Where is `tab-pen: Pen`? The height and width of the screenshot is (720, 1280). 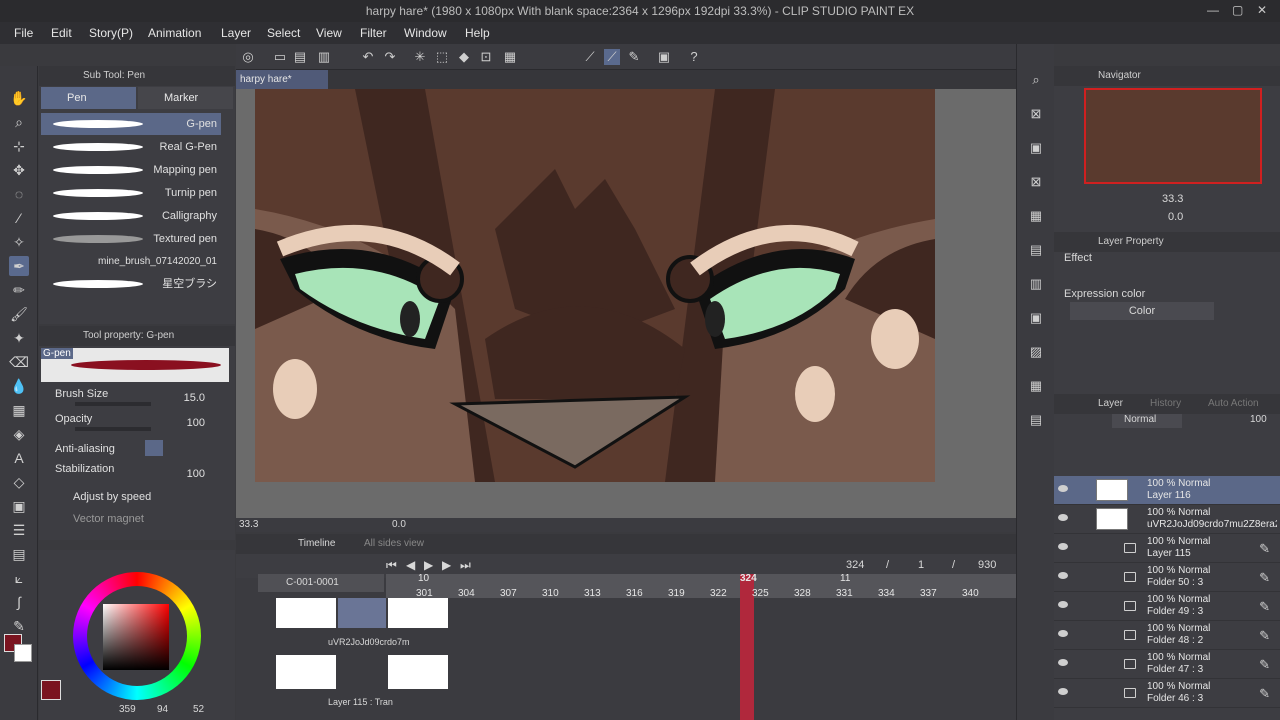 tab-pen: Pen is located at coordinates (88, 98).